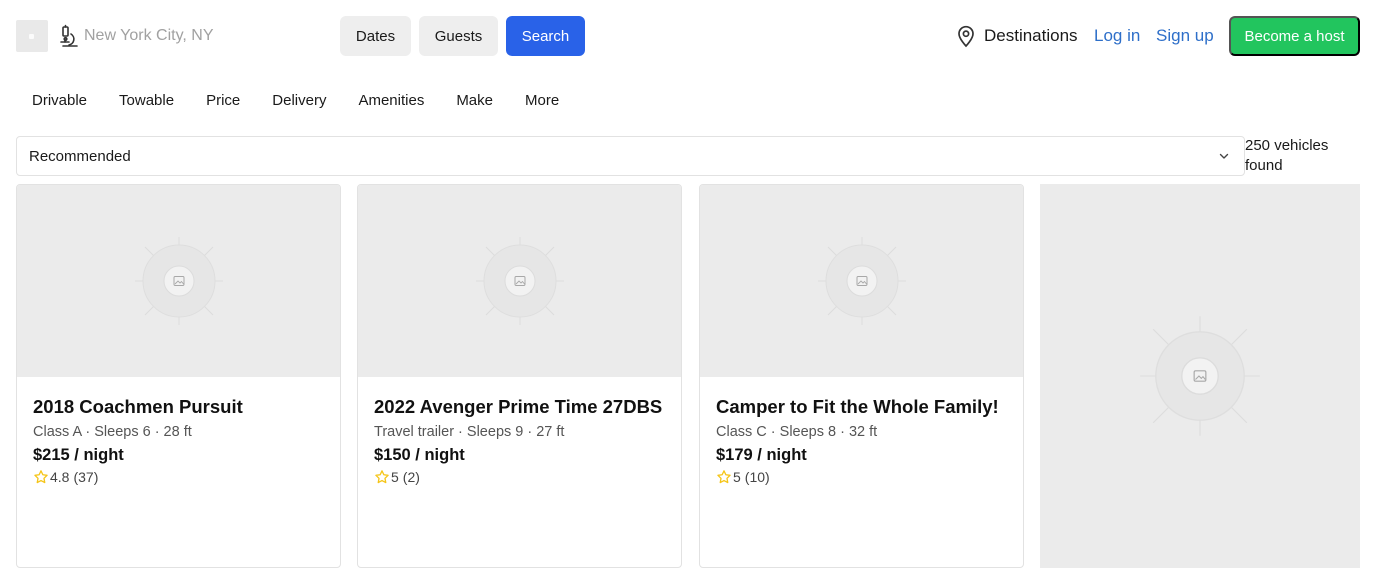 The width and height of the screenshot is (1376, 568). I want to click on listing-title: 2022 Avenger Prime Time 27DBS, so click(519, 407).